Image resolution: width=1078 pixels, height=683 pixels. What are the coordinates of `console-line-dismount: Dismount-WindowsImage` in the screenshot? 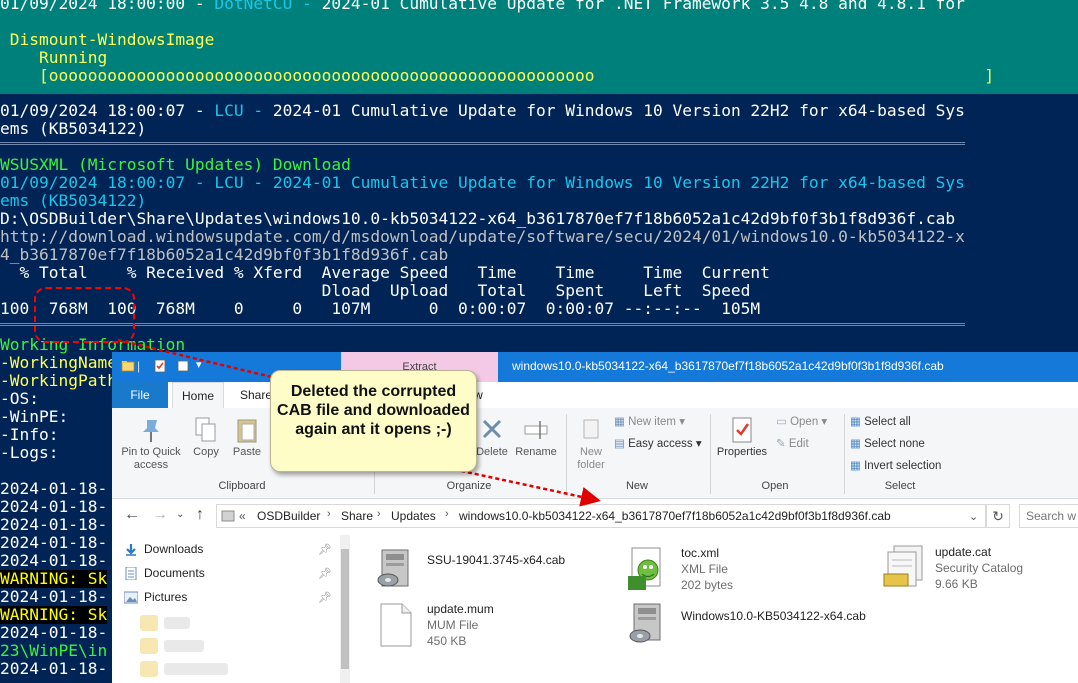 It's located at (107, 39).